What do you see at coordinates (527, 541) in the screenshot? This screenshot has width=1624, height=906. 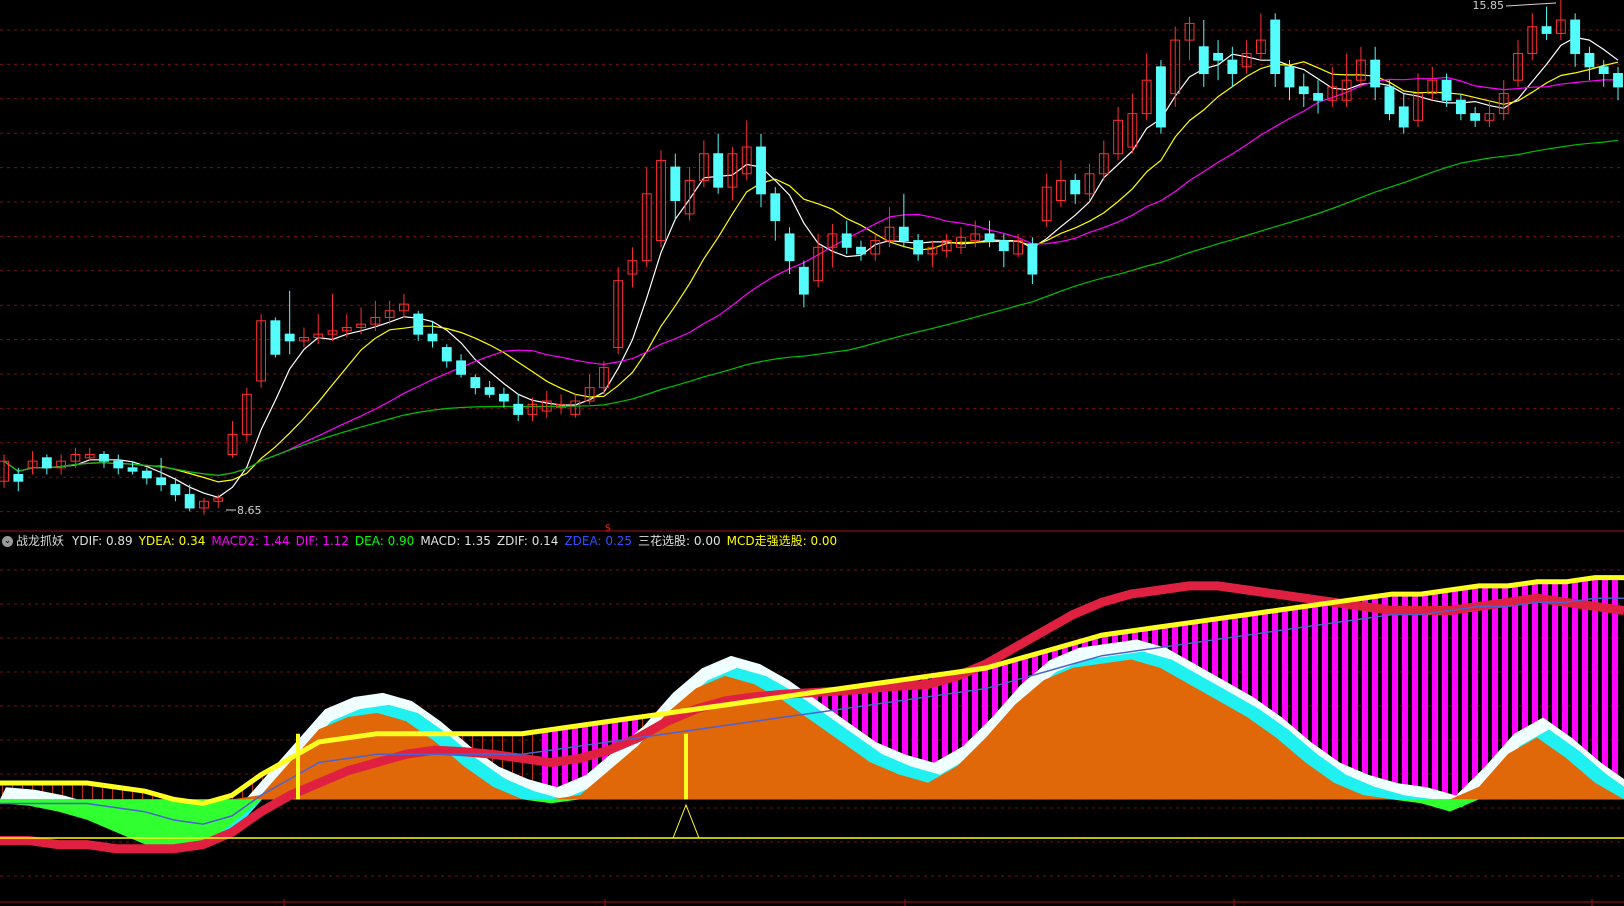 I see `legend-item: ZDIF: 0.14` at bounding box center [527, 541].